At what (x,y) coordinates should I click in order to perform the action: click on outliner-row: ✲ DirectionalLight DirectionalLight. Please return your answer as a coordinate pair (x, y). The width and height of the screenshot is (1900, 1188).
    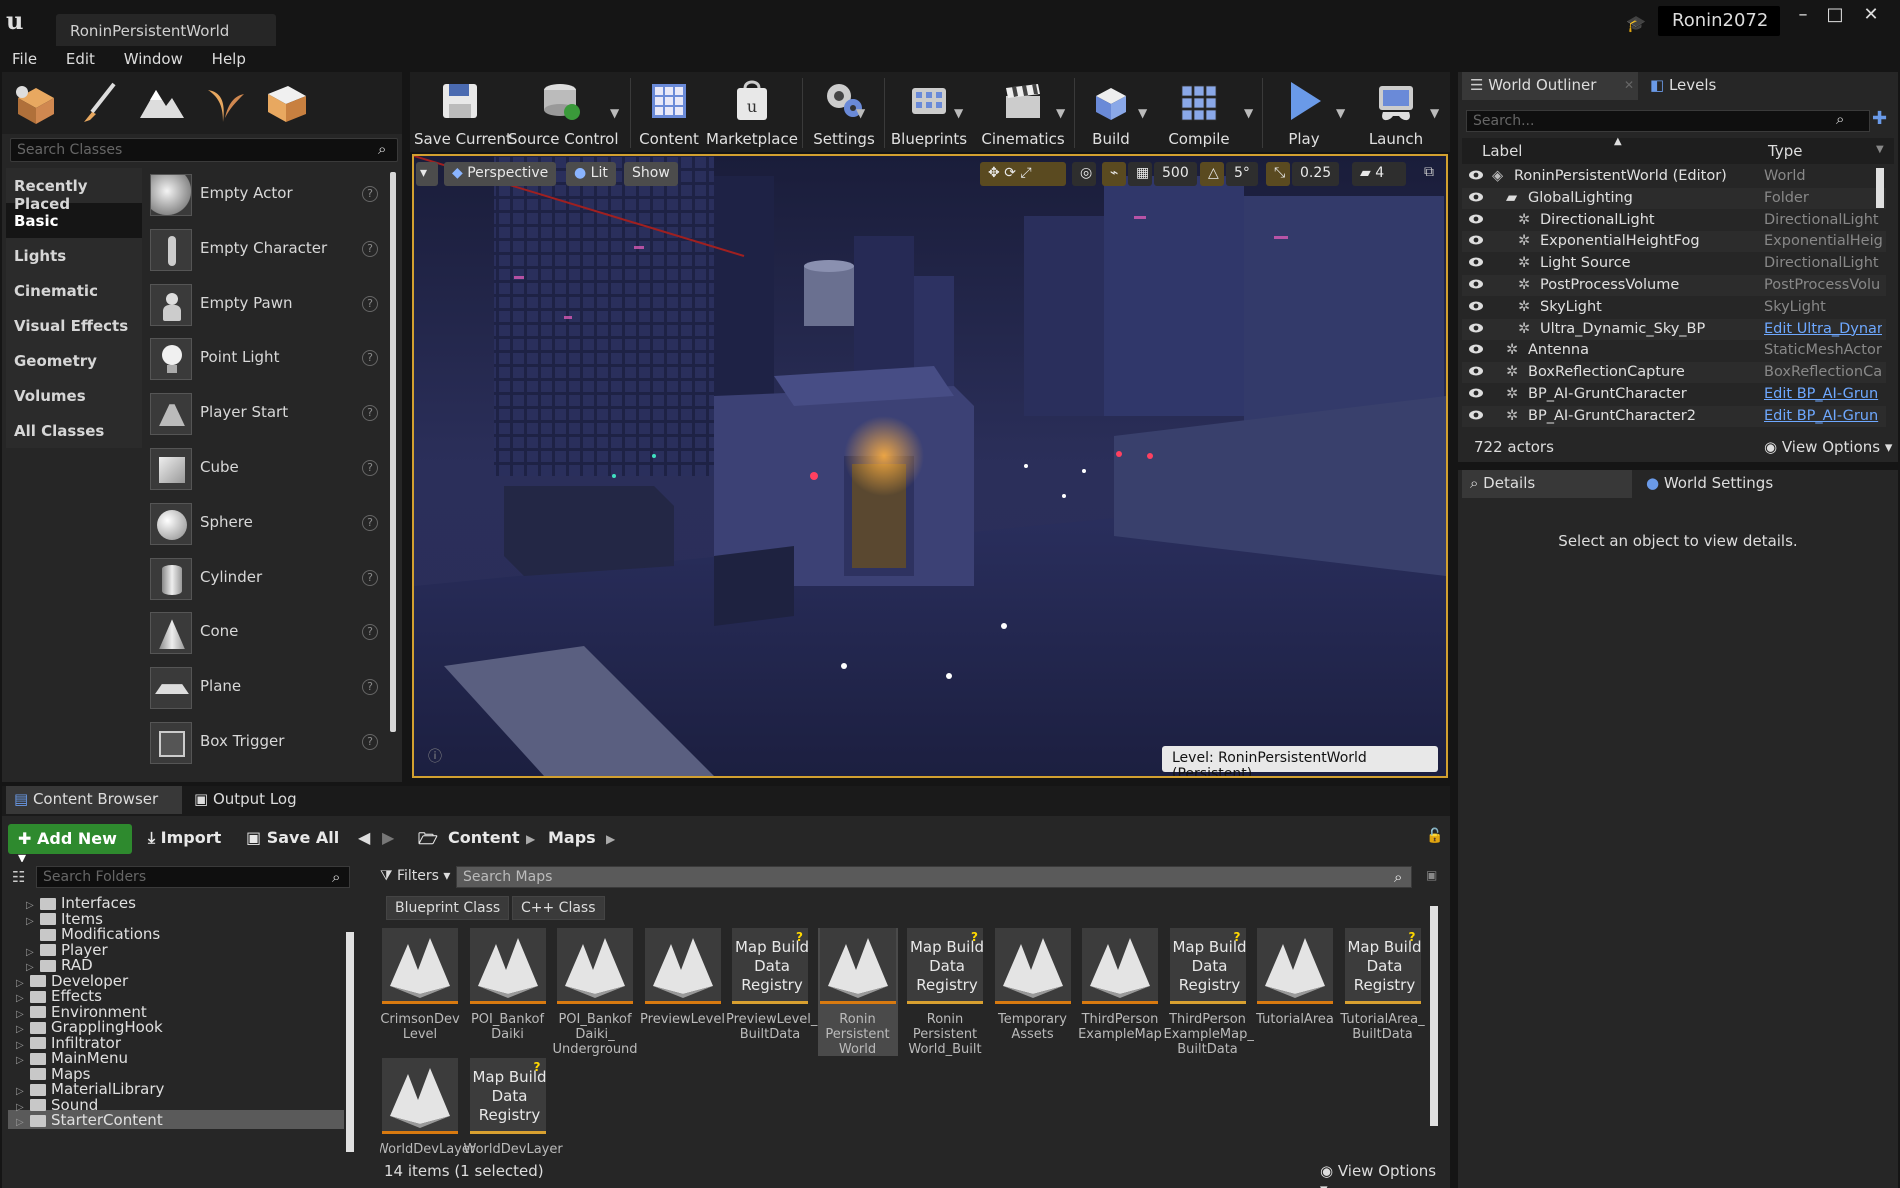
    Looking at the image, I should click on (1674, 220).